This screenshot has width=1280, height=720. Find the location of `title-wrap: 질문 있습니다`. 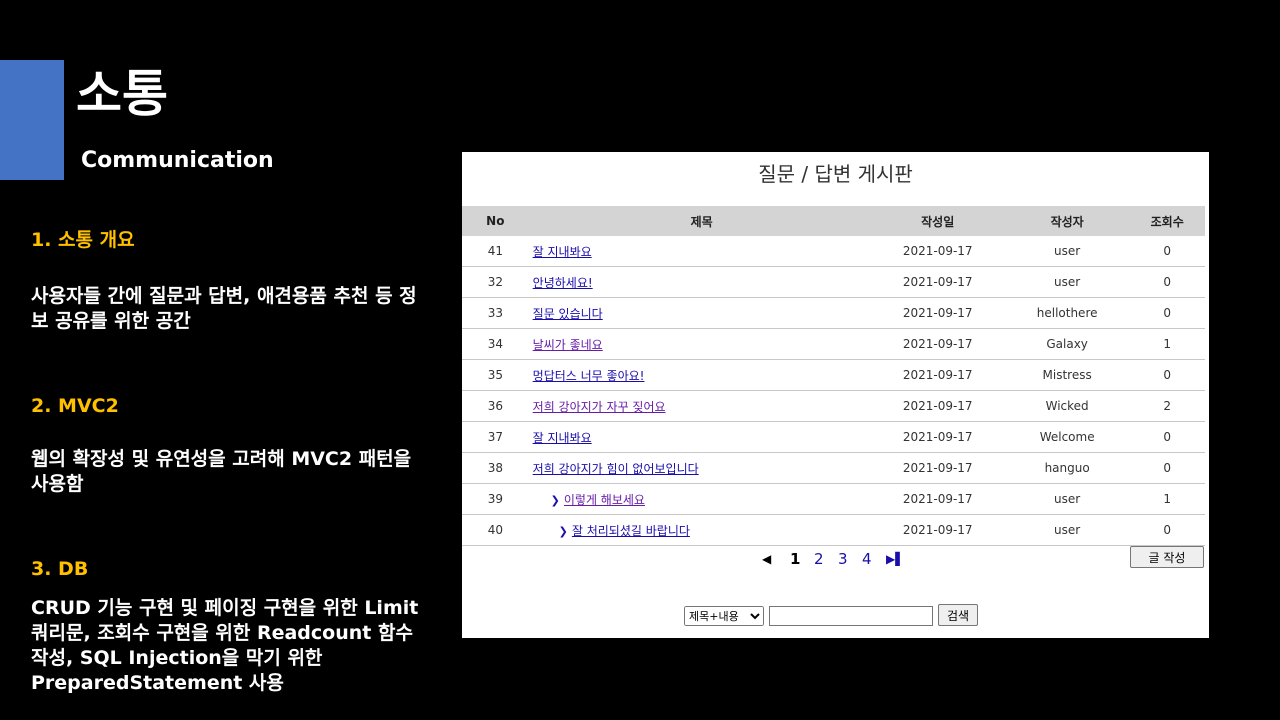

title-wrap: 질문 있습니다 is located at coordinates (568, 314).